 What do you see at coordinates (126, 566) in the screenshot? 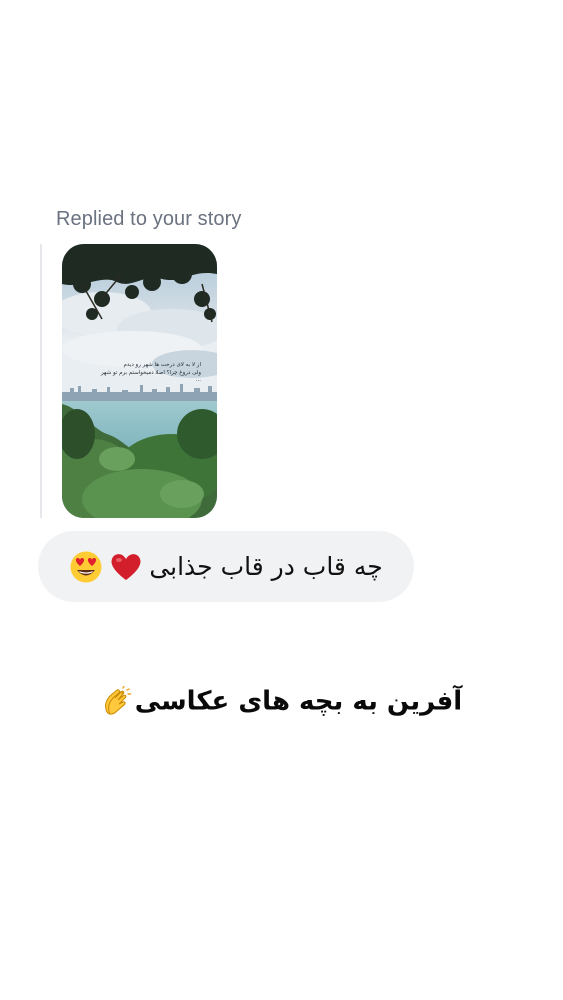
I see `heart-icon` at bounding box center [126, 566].